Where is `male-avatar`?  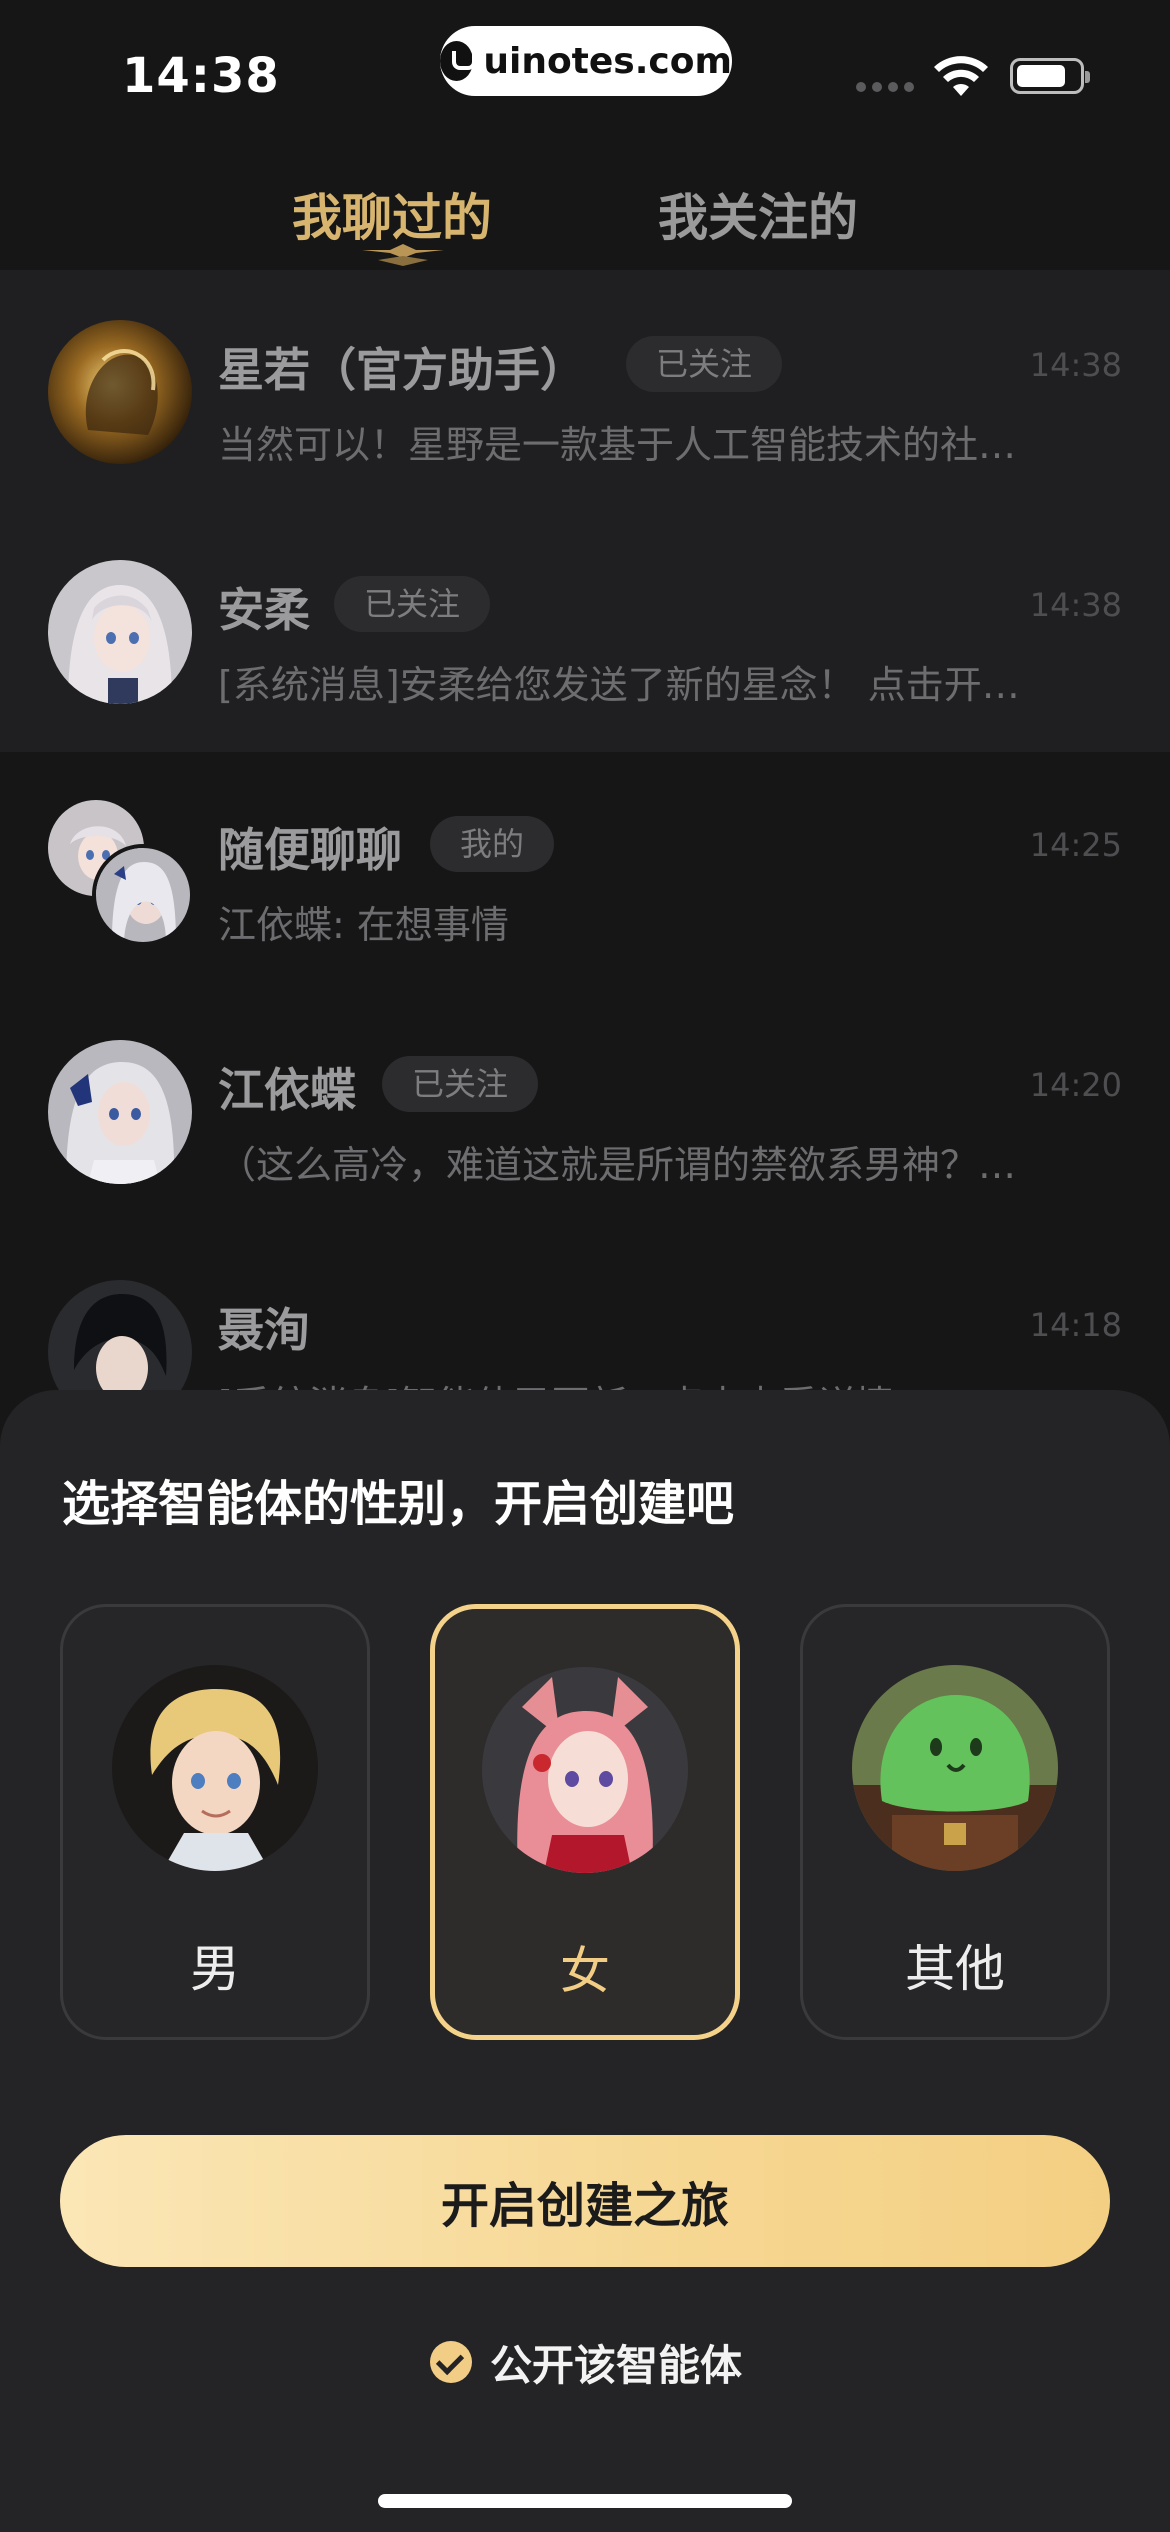 male-avatar is located at coordinates (215, 1768).